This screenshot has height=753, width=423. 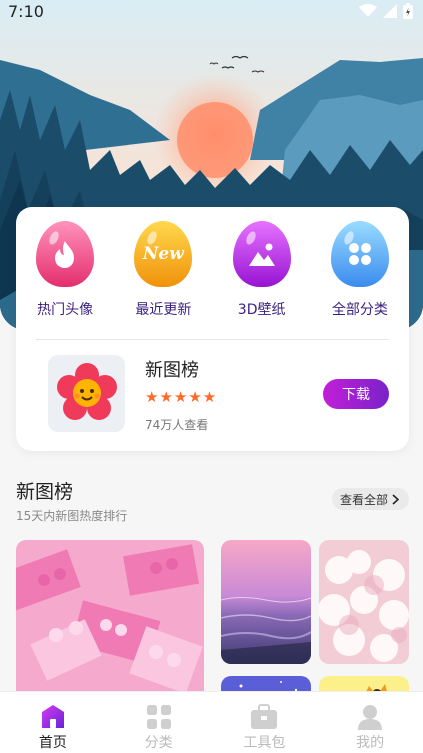 I want to click on toolbox-icon, so click(x=264, y=716).